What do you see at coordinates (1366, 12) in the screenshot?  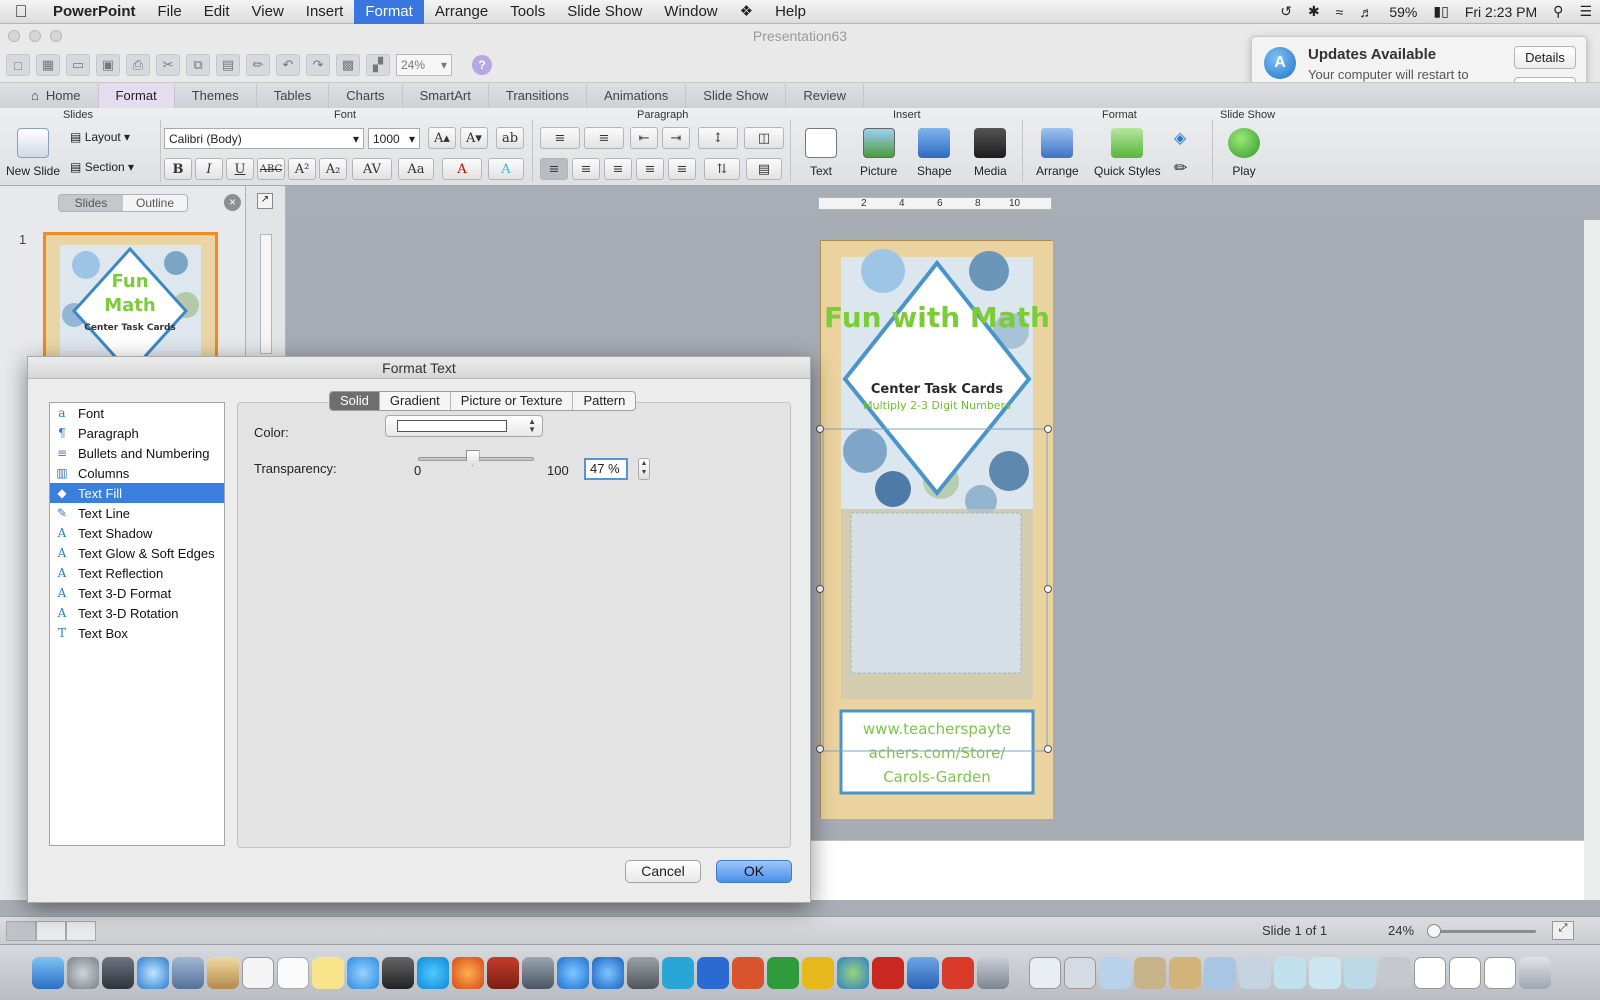 I see `volume-icon: ♬` at bounding box center [1366, 12].